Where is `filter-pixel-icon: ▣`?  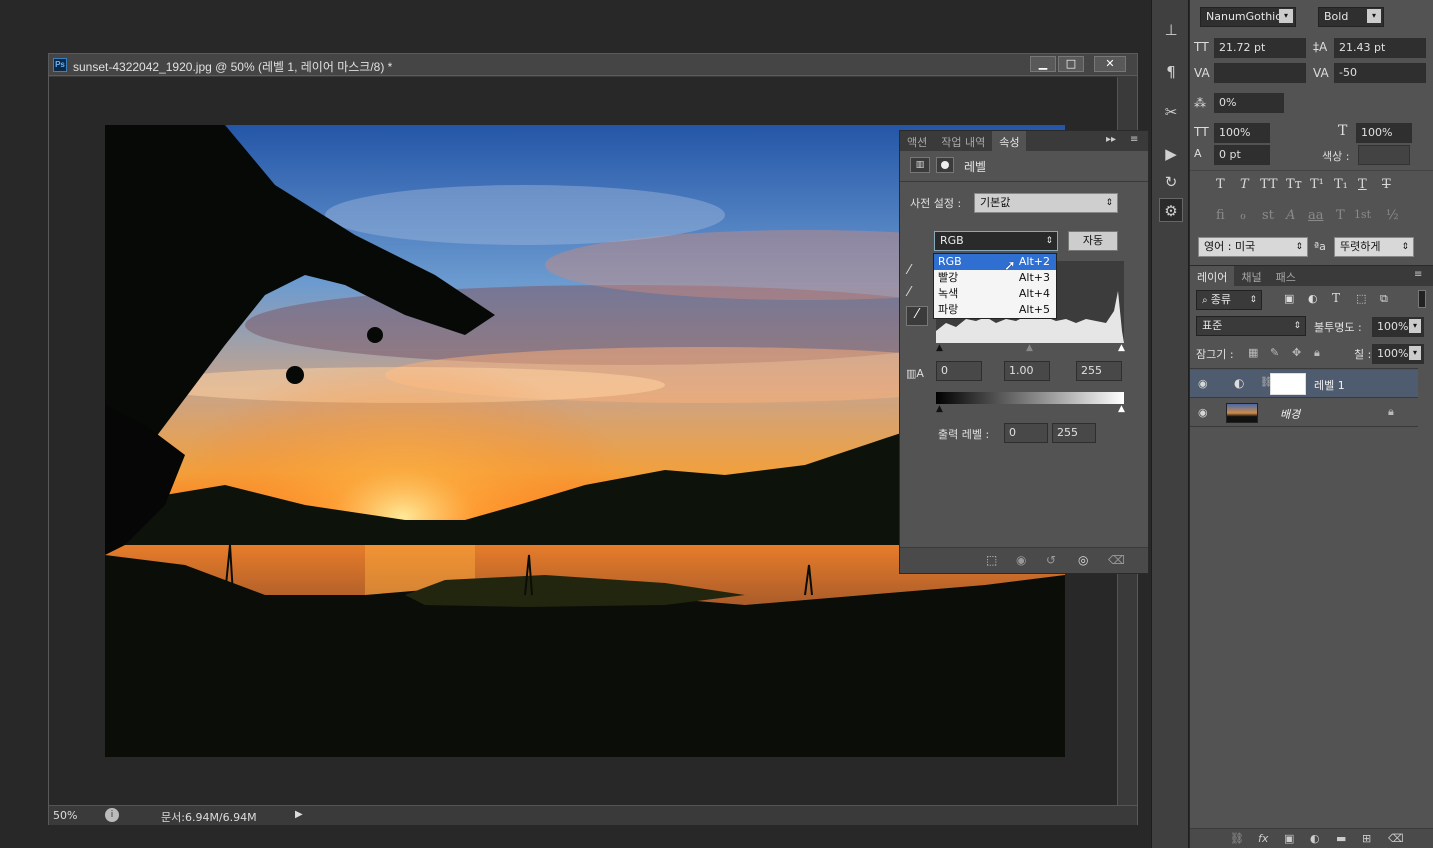 filter-pixel-icon: ▣ is located at coordinates (1289, 298).